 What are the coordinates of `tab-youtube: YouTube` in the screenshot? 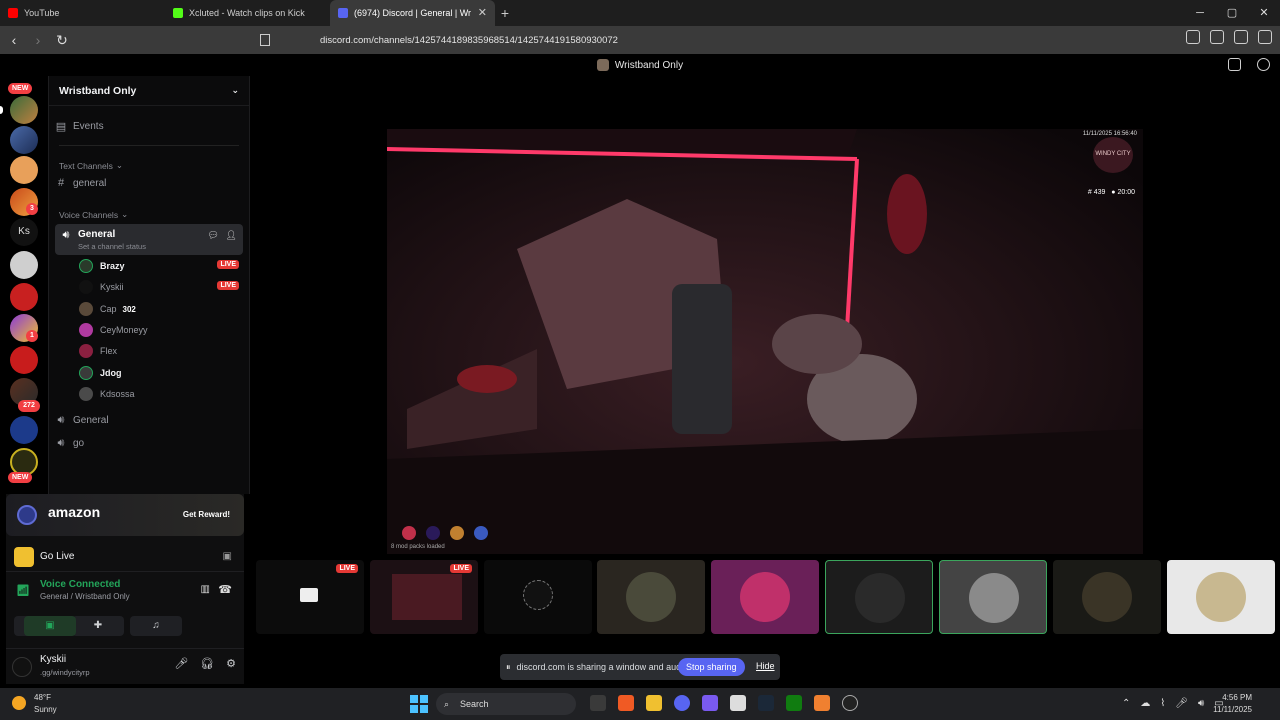 It's located at (82, 13).